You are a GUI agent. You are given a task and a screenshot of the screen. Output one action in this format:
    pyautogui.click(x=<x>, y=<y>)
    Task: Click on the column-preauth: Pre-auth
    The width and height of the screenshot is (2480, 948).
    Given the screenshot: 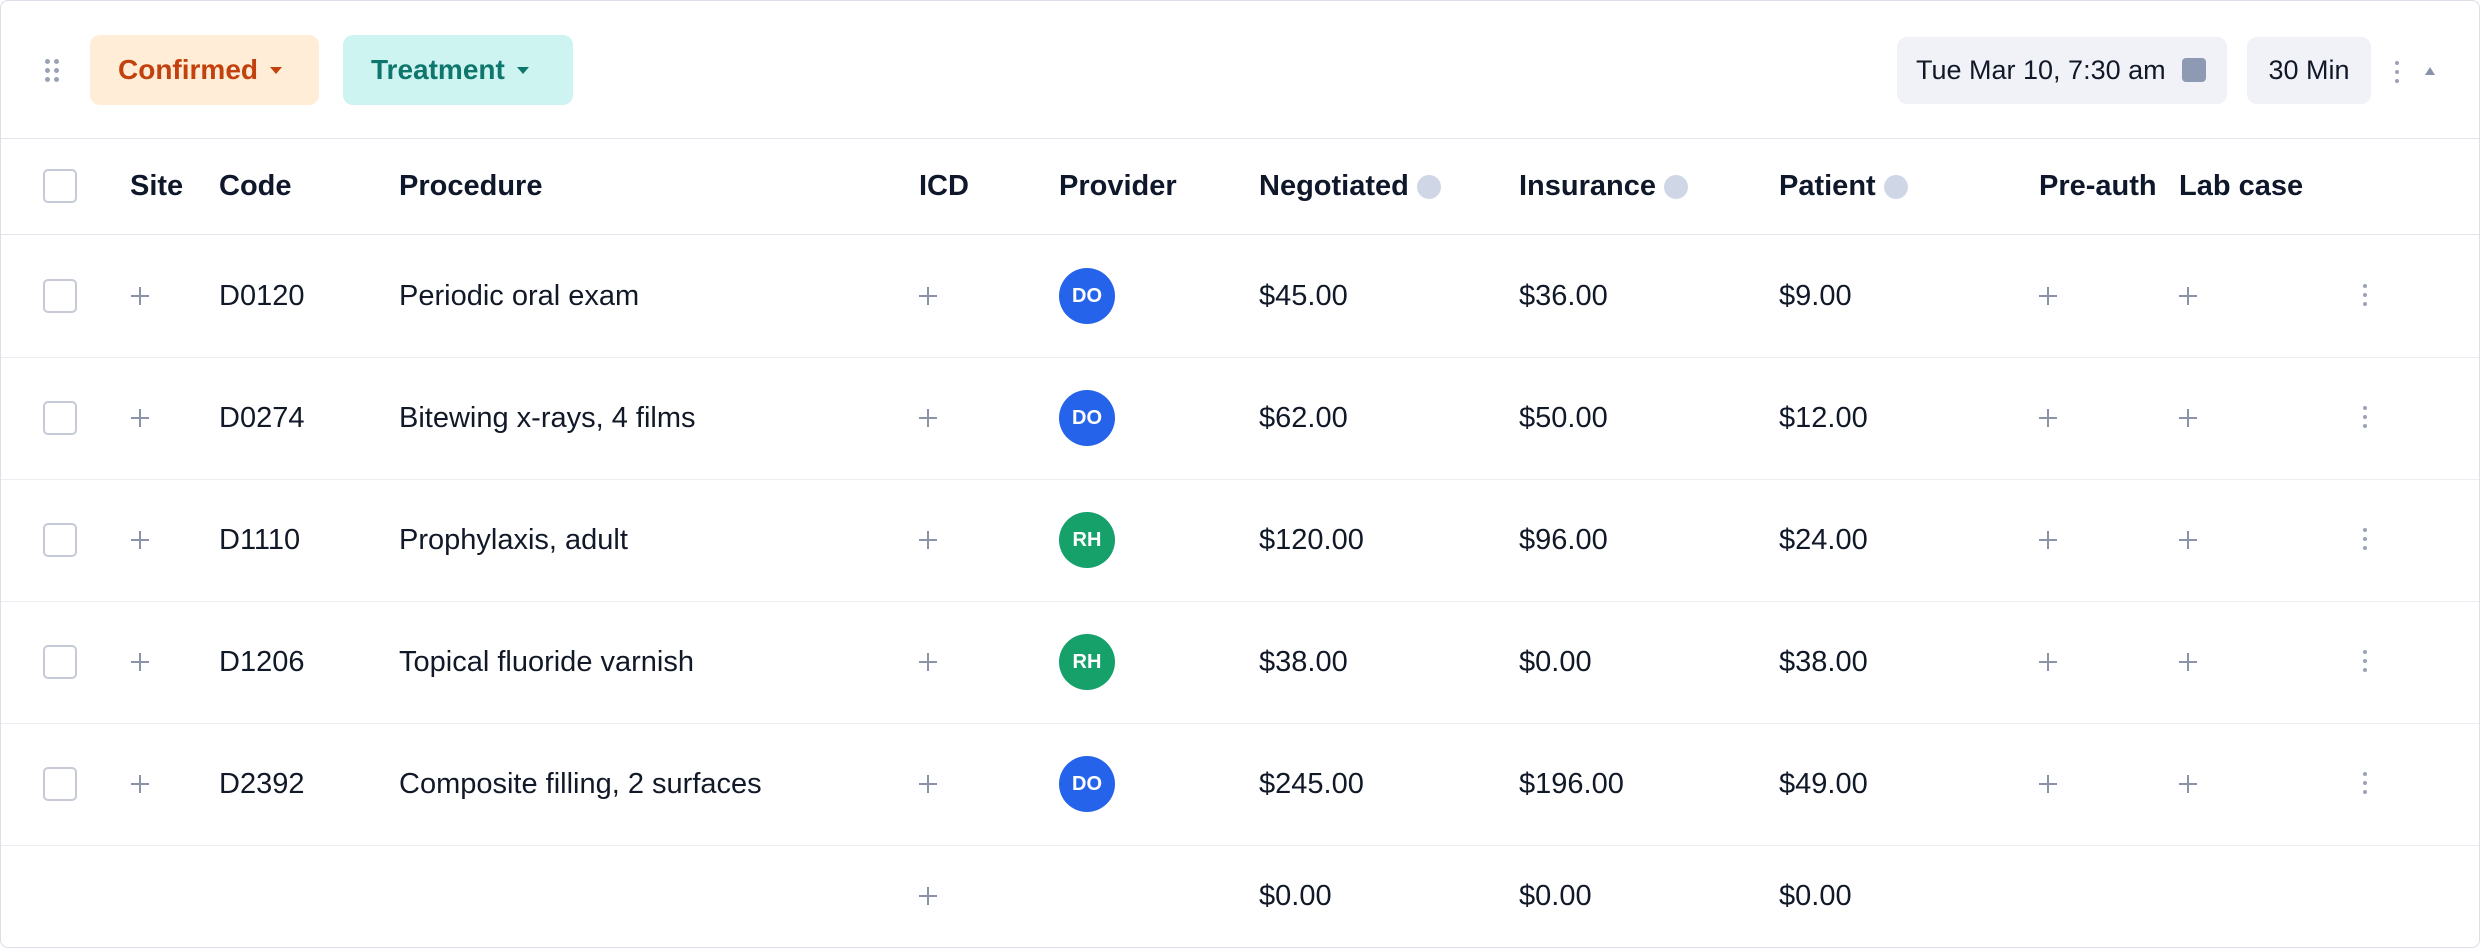 What is the action you would take?
    pyautogui.click(x=2098, y=186)
    